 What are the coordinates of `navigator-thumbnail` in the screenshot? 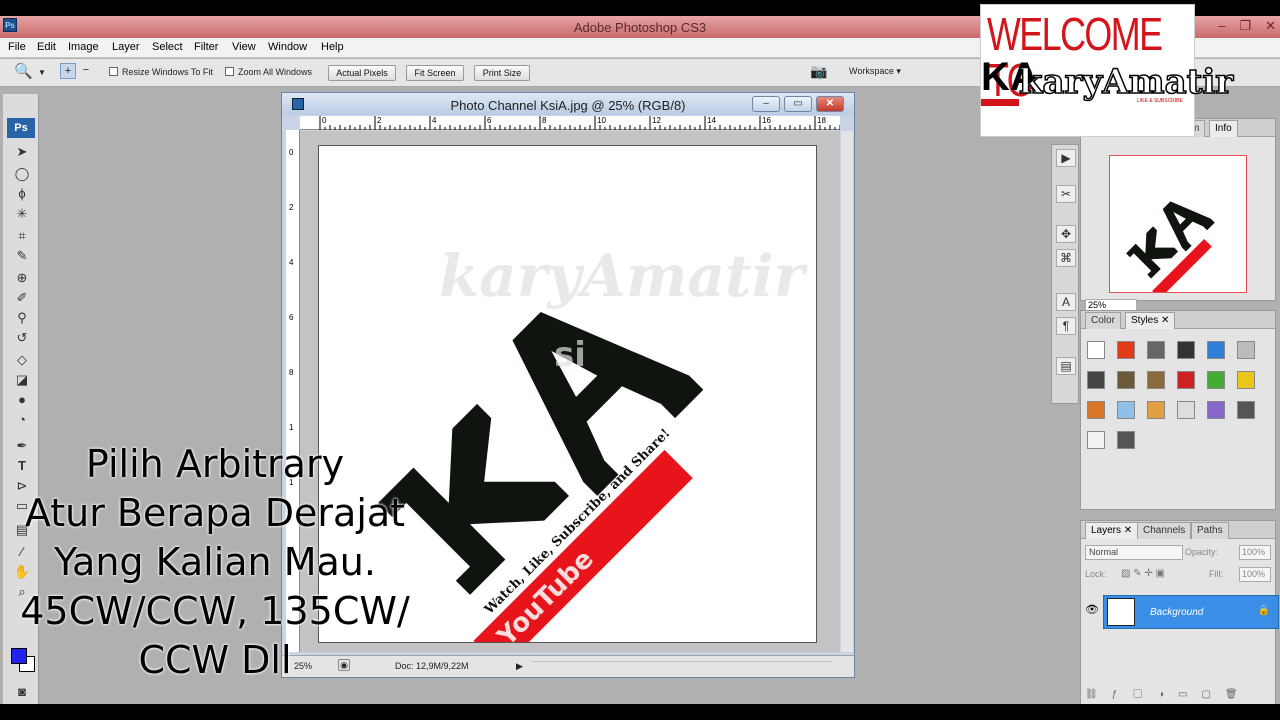 It's located at (1178, 227).